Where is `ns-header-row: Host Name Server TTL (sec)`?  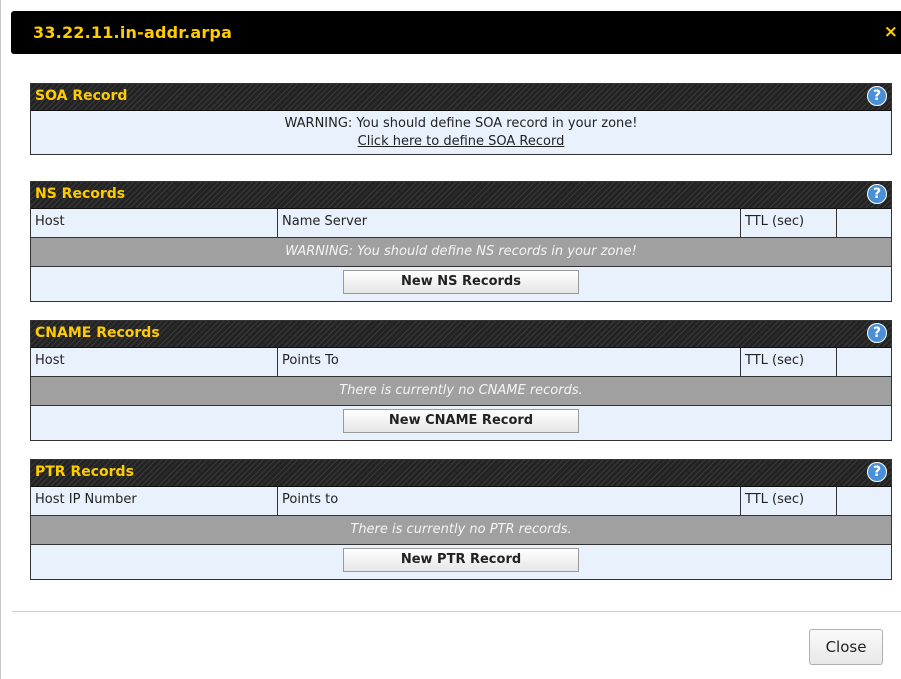 ns-header-row: Host Name Server TTL (sec) is located at coordinates (461, 223).